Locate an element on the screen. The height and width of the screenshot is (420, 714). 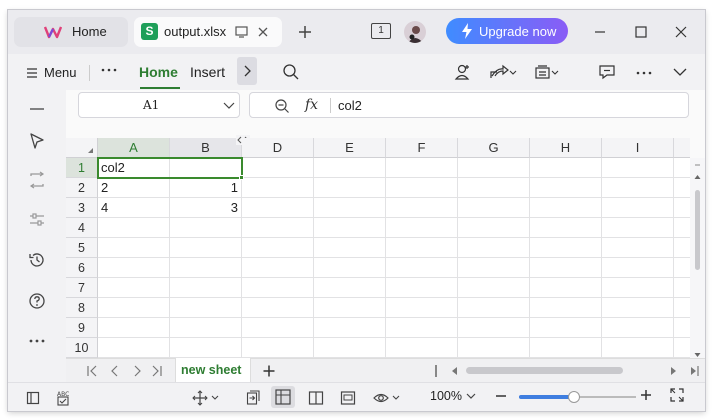
close-tab-icon is located at coordinates (263, 32).